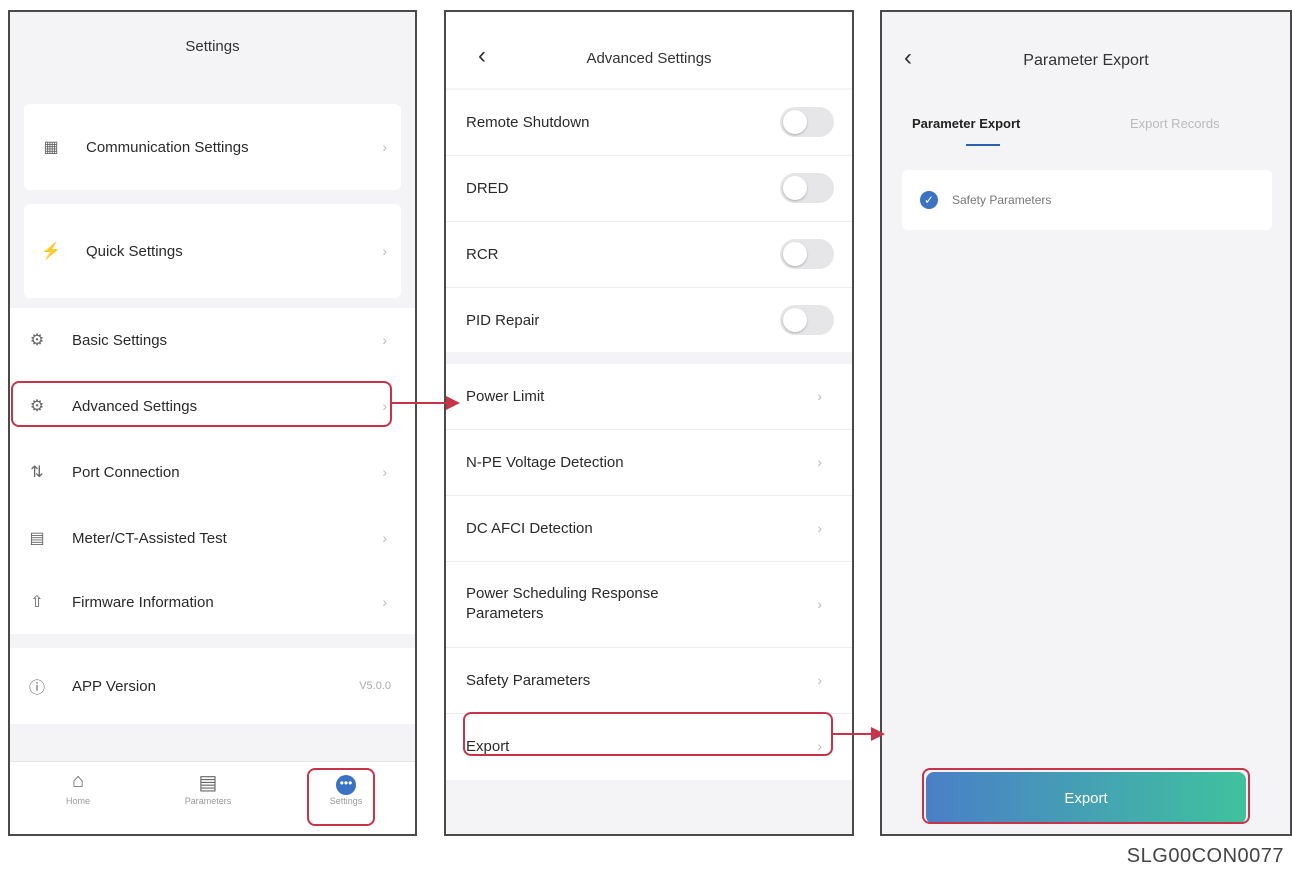 The image size is (1292, 870). What do you see at coordinates (37, 602) in the screenshot?
I see `firmware-icon: ⇧` at bounding box center [37, 602].